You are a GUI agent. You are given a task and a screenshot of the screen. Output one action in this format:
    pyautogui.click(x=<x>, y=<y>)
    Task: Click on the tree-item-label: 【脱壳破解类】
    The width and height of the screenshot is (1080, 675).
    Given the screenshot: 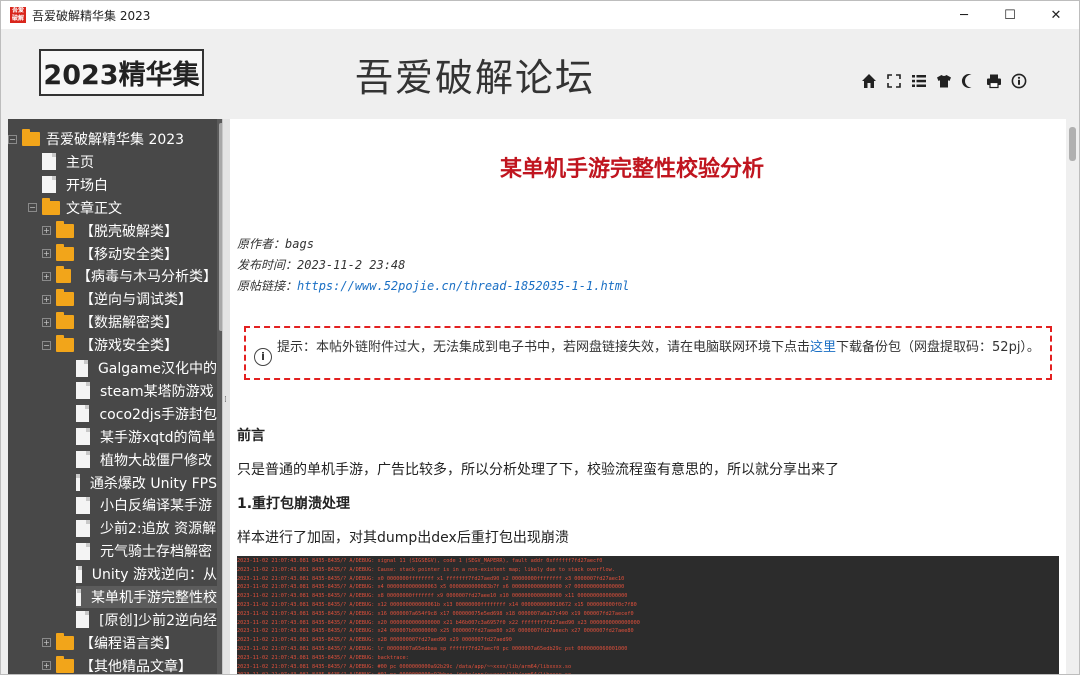 What is the action you would take?
    pyautogui.click(x=129, y=231)
    